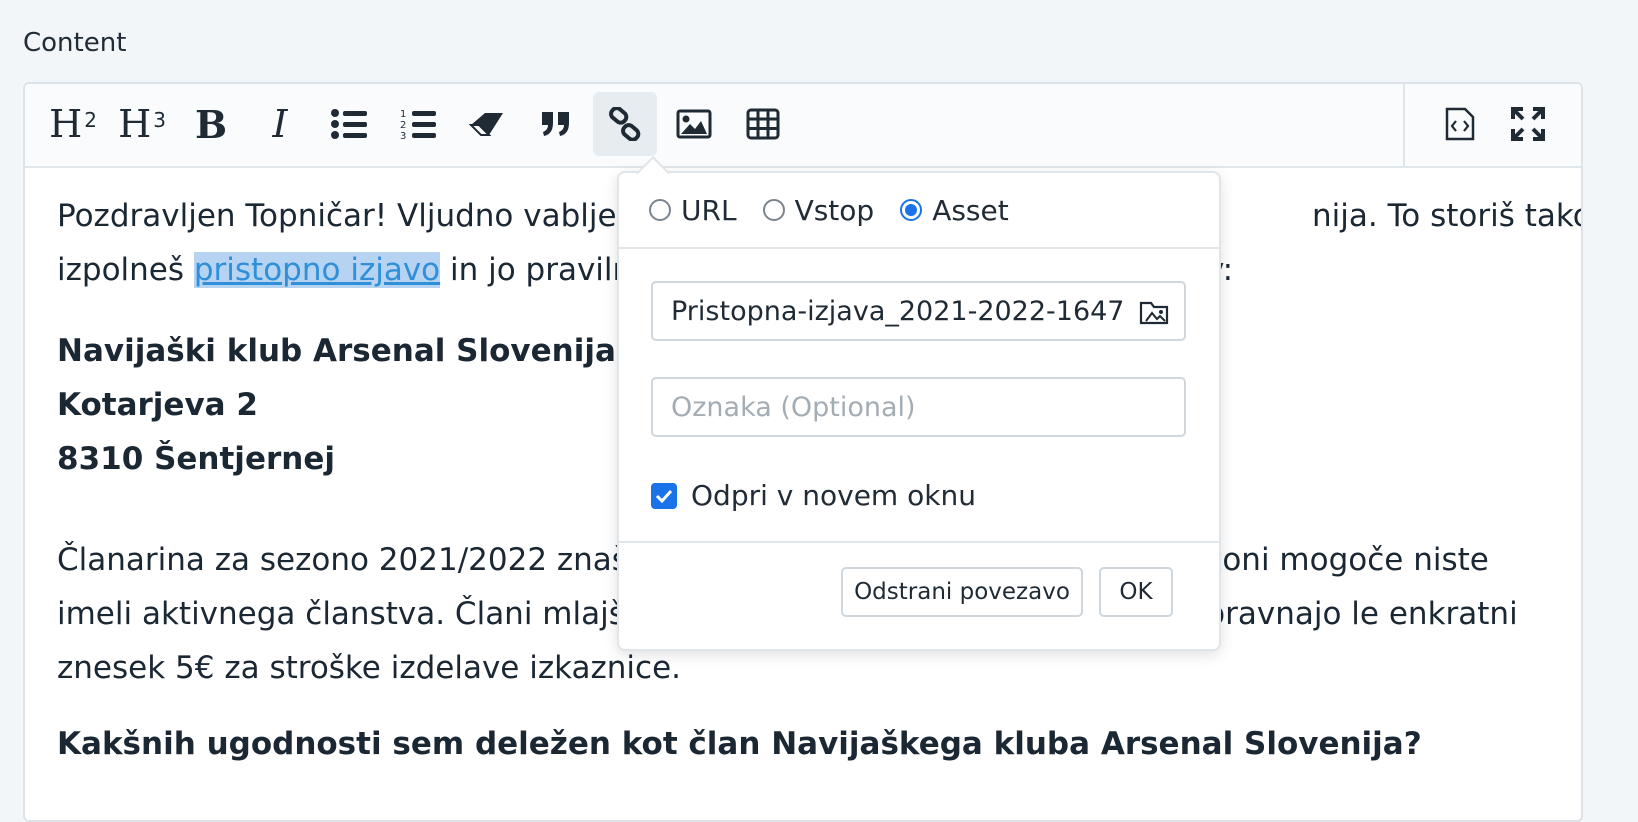 The height and width of the screenshot is (822, 1638). I want to click on browse-asset-button, so click(1155, 312).